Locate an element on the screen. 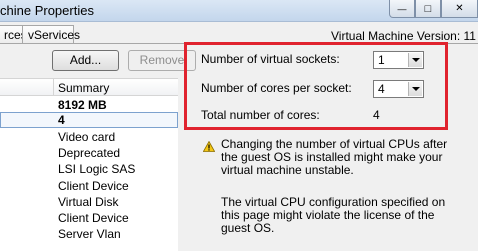 The height and width of the screenshot is (251, 478). list-item-floppy: Client Device is located at coordinates (89, 218).